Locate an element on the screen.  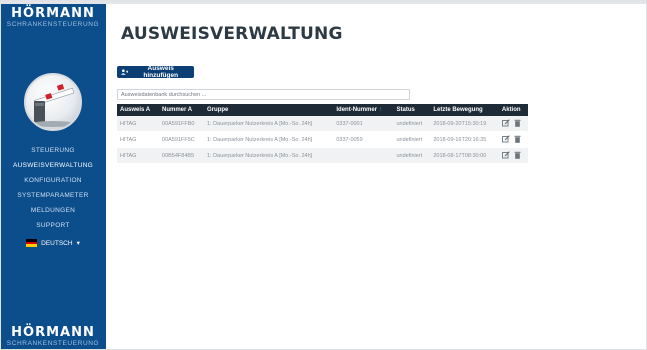
sidebar-item-systemparameter: SYSTEMPARAMETER is located at coordinates (53, 195).